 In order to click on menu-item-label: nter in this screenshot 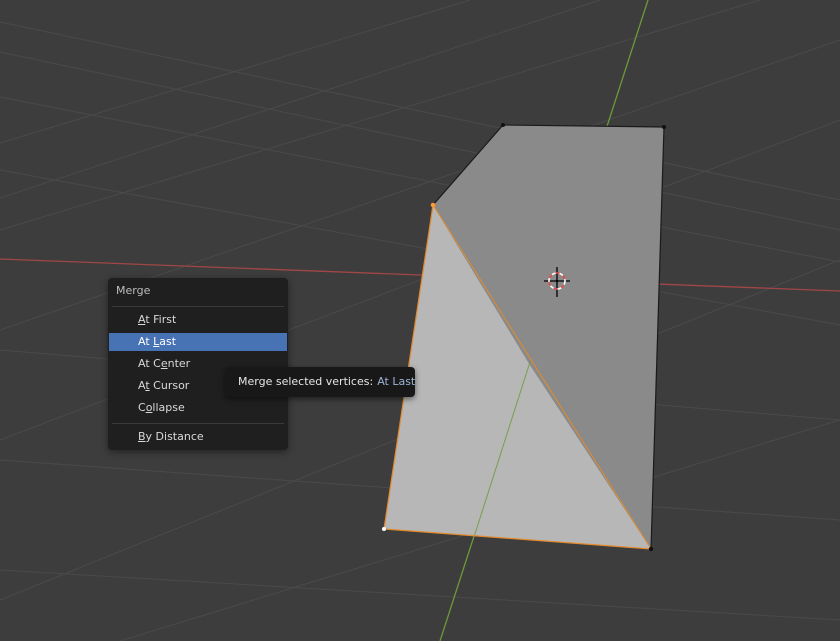, I will do `click(179, 363)`.